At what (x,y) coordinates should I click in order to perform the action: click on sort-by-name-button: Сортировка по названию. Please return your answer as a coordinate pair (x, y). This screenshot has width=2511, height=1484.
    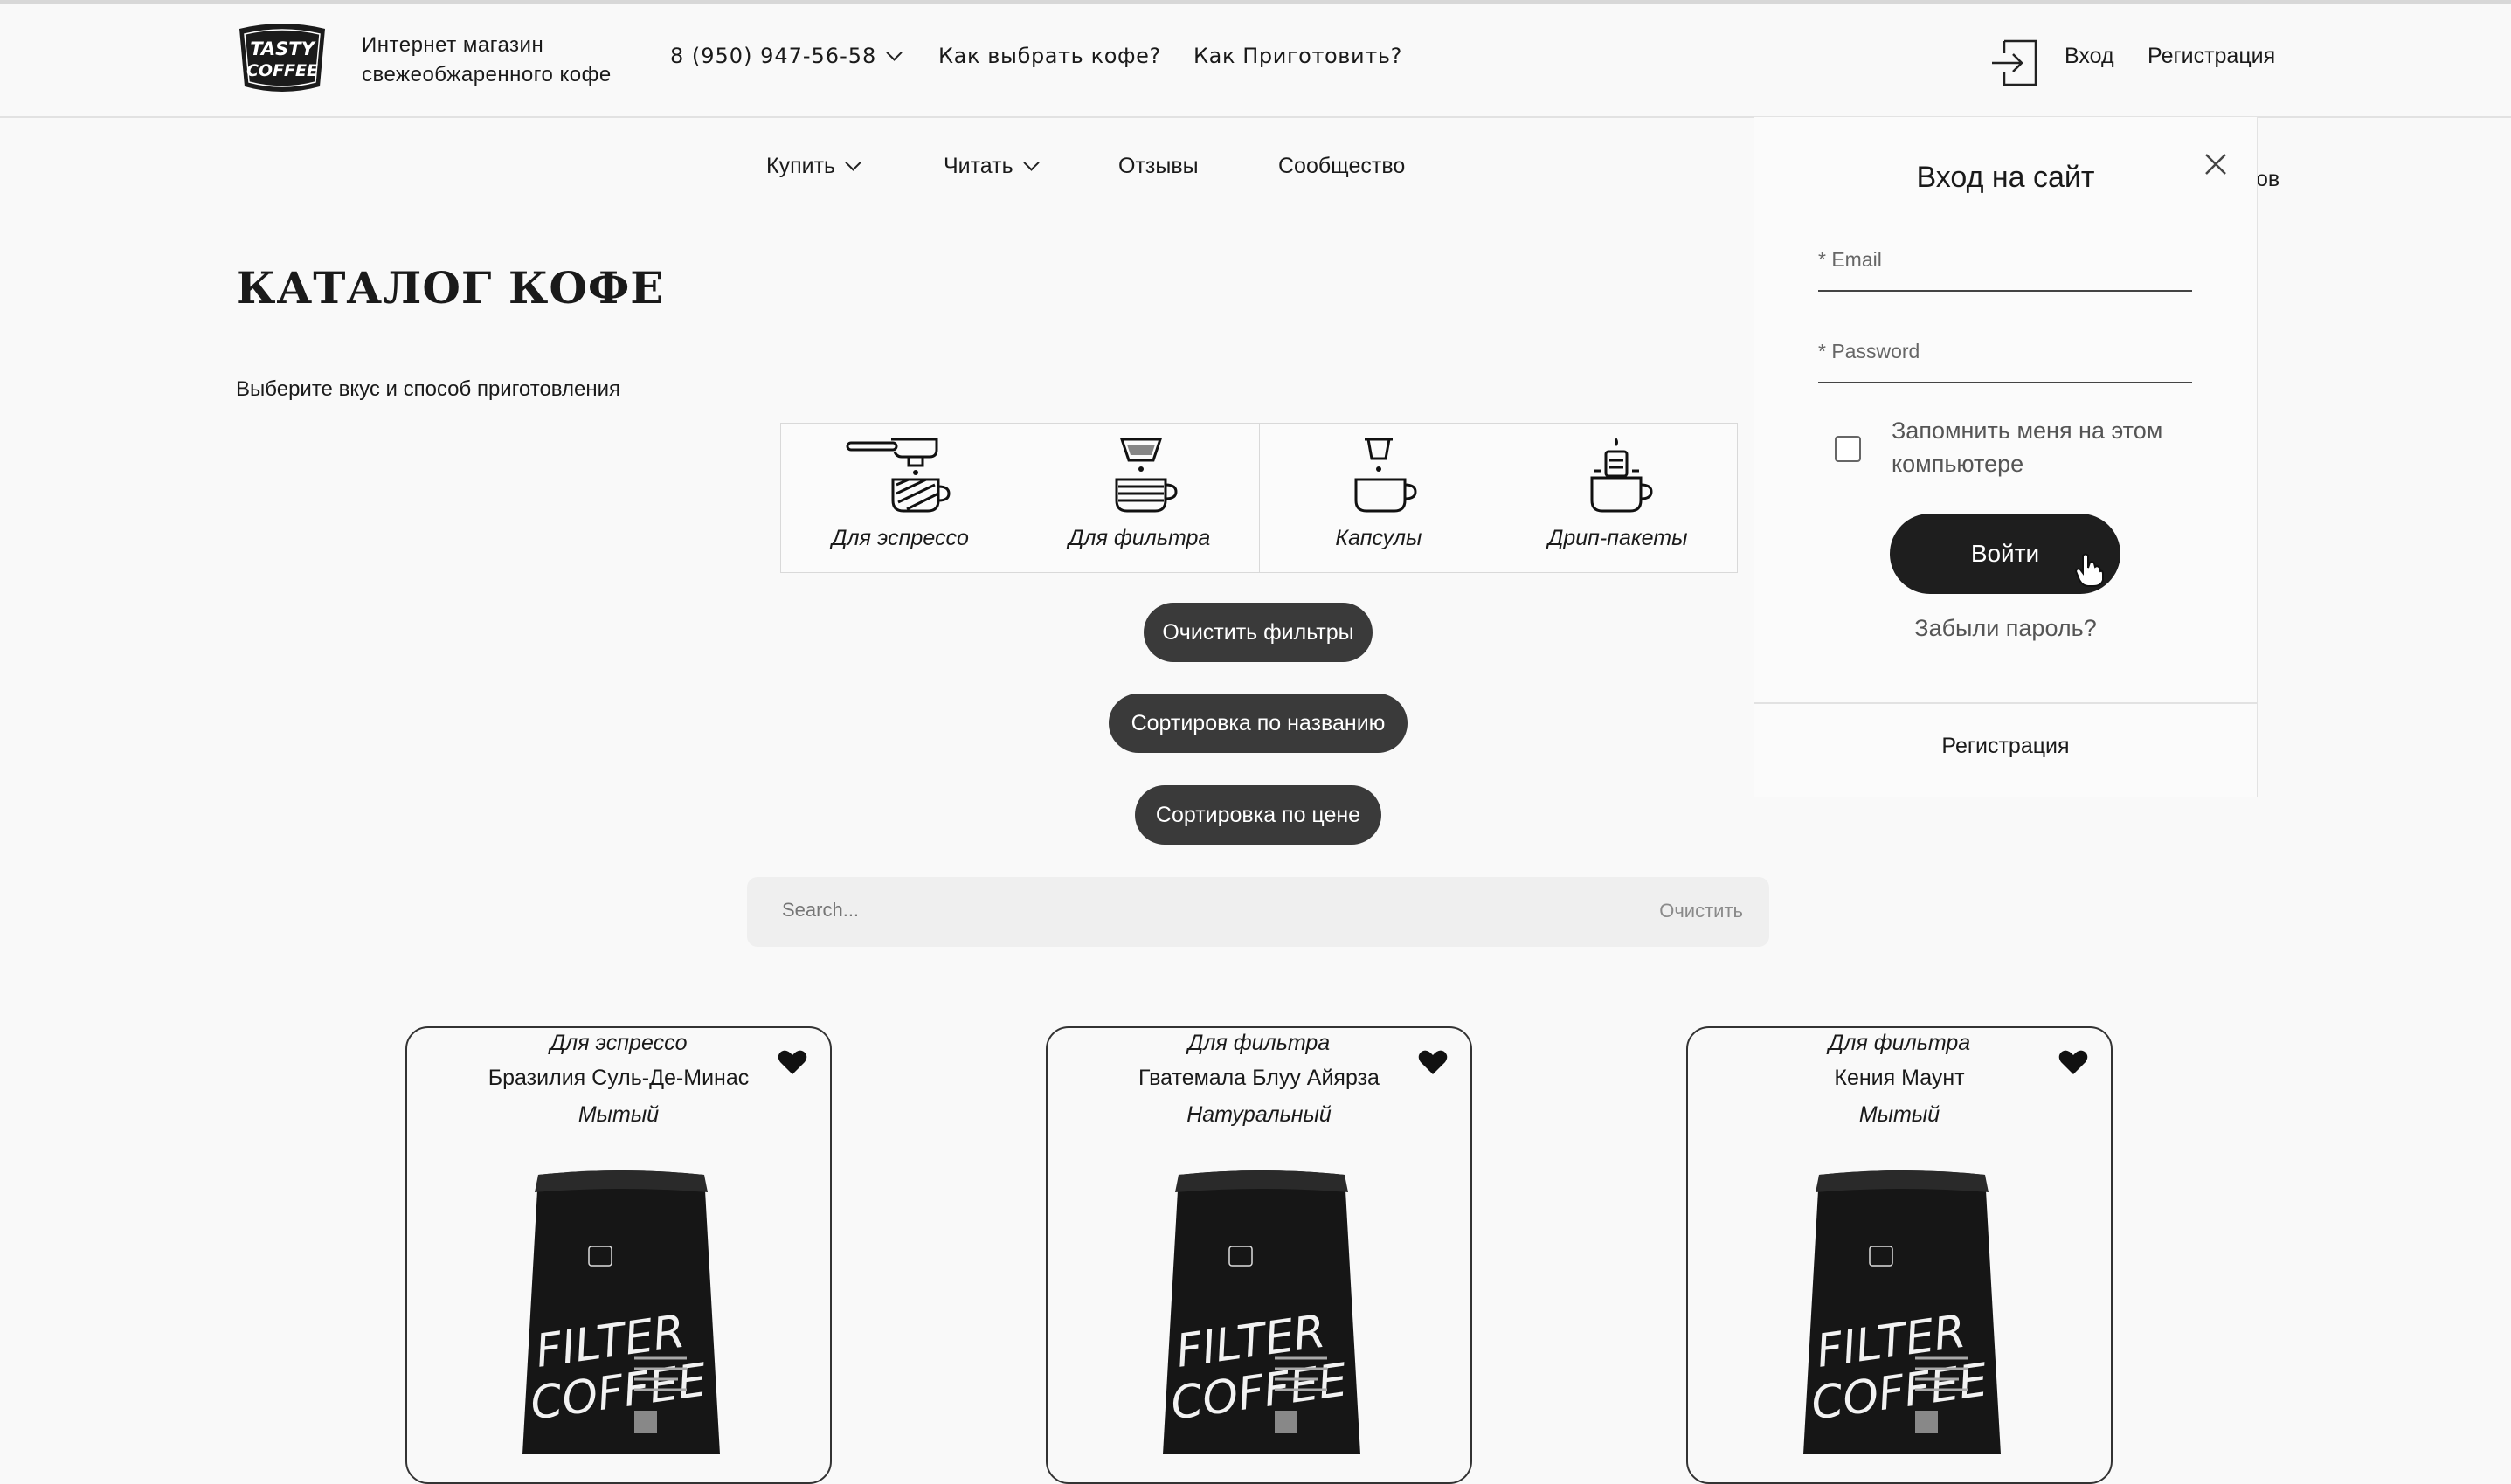
    Looking at the image, I should click on (1259, 723).